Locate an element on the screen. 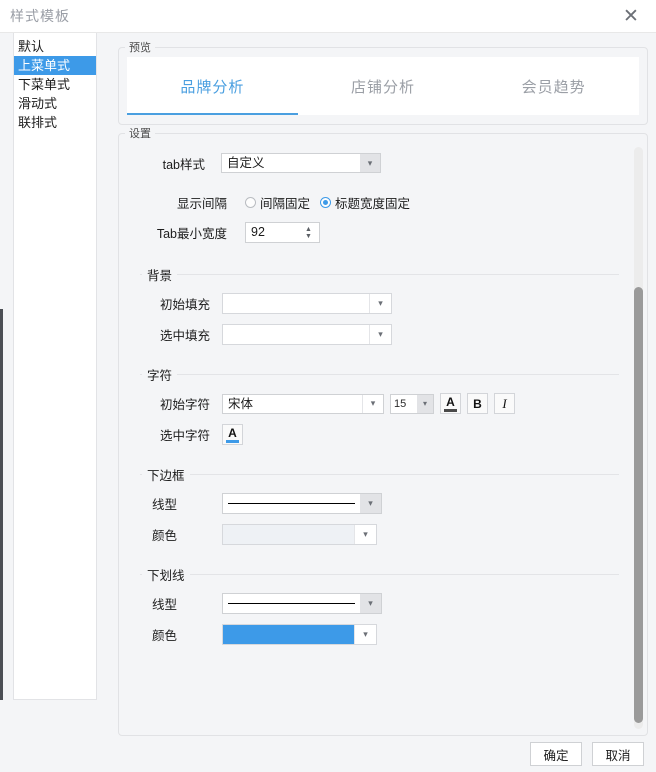 This screenshot has height=772, width=656. row-selected-fill: 选中填充 ▾ is located at coordinates (379, 334).